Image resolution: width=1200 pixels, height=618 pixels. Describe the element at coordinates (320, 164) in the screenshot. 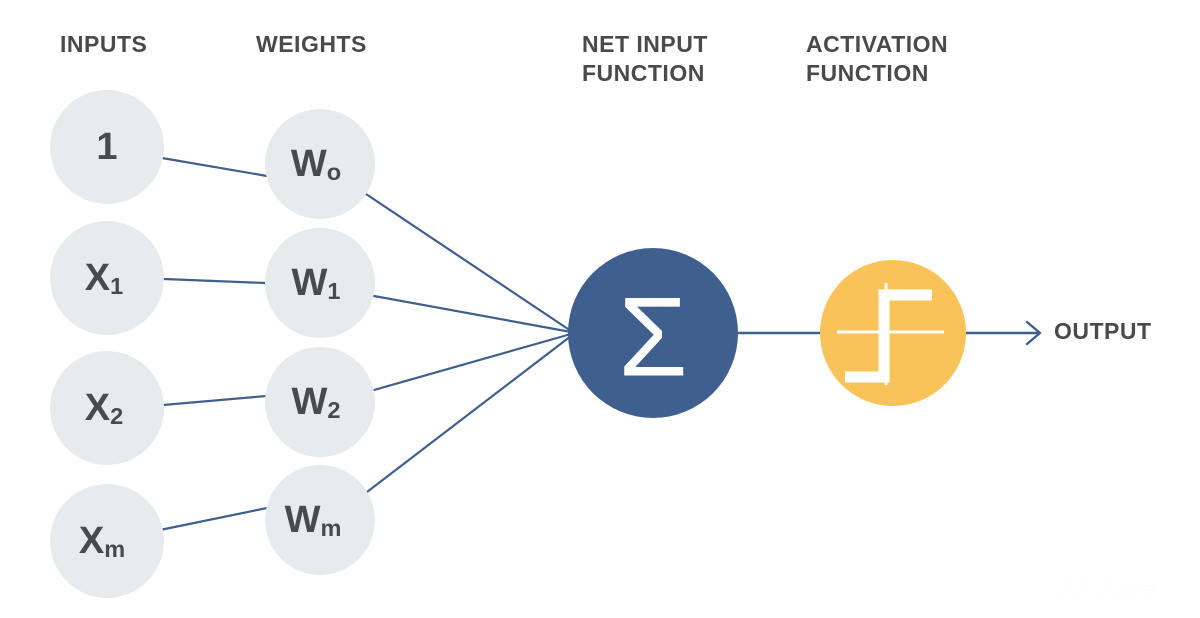

I see `weight-node-w0: Wo` at that location.